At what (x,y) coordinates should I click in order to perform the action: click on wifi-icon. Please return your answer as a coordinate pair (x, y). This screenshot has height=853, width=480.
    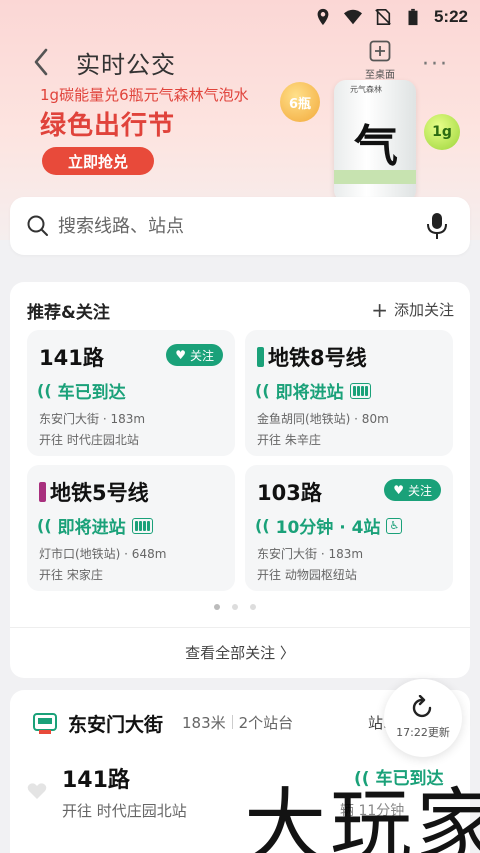
    Looking at the image, I should click on (352, 17).